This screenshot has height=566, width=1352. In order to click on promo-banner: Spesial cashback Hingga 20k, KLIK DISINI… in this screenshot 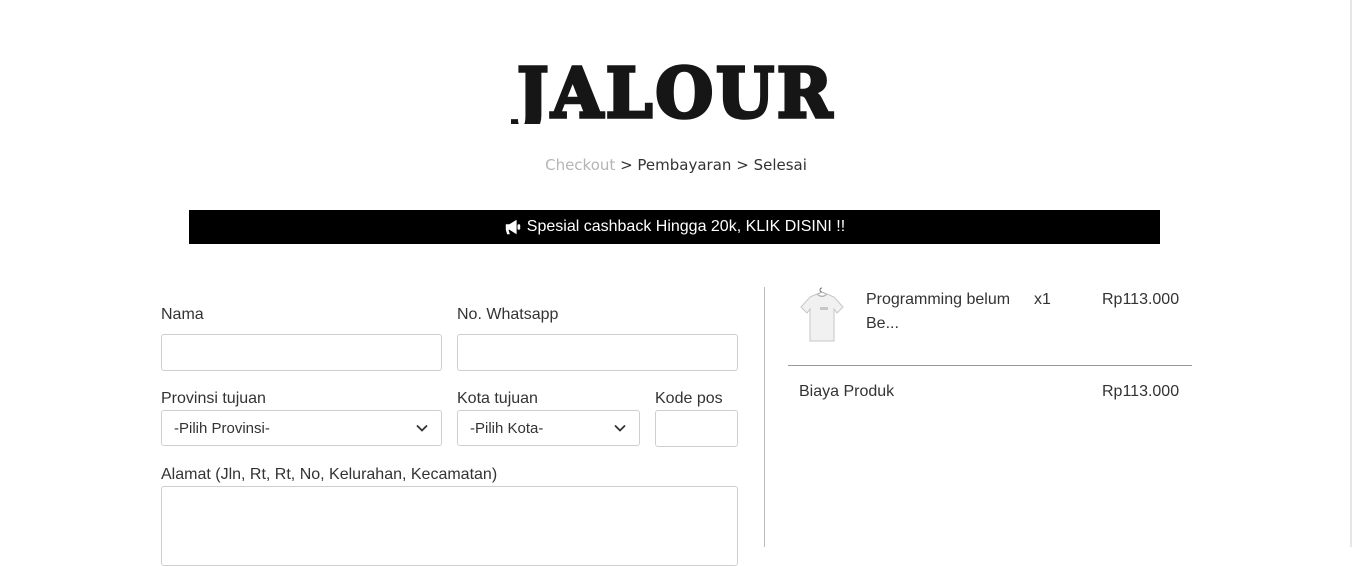, I will do `click(674, 227)`.